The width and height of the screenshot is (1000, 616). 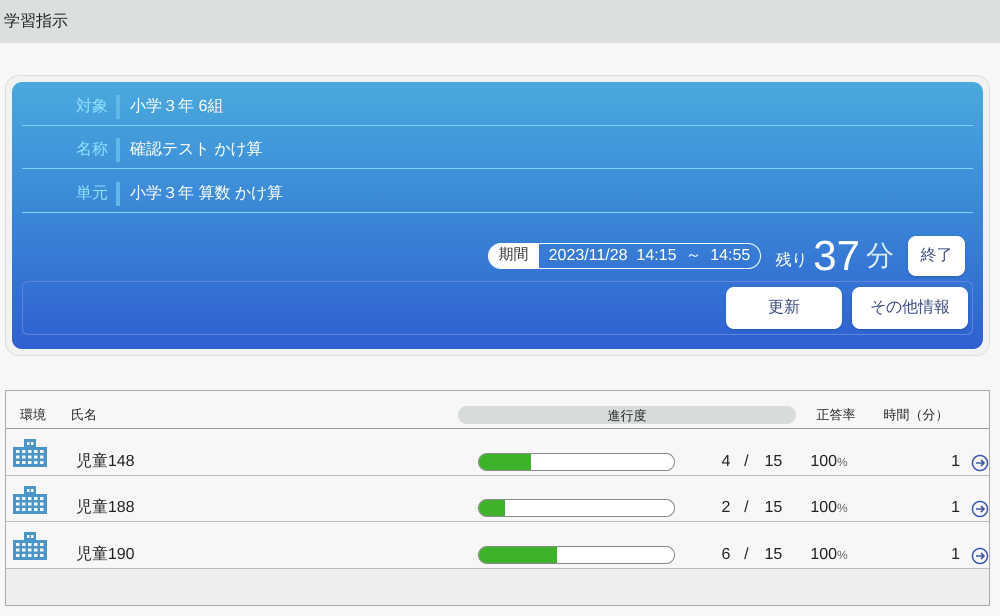 I want to click on done-count: 6, so click(x=725, y=554).